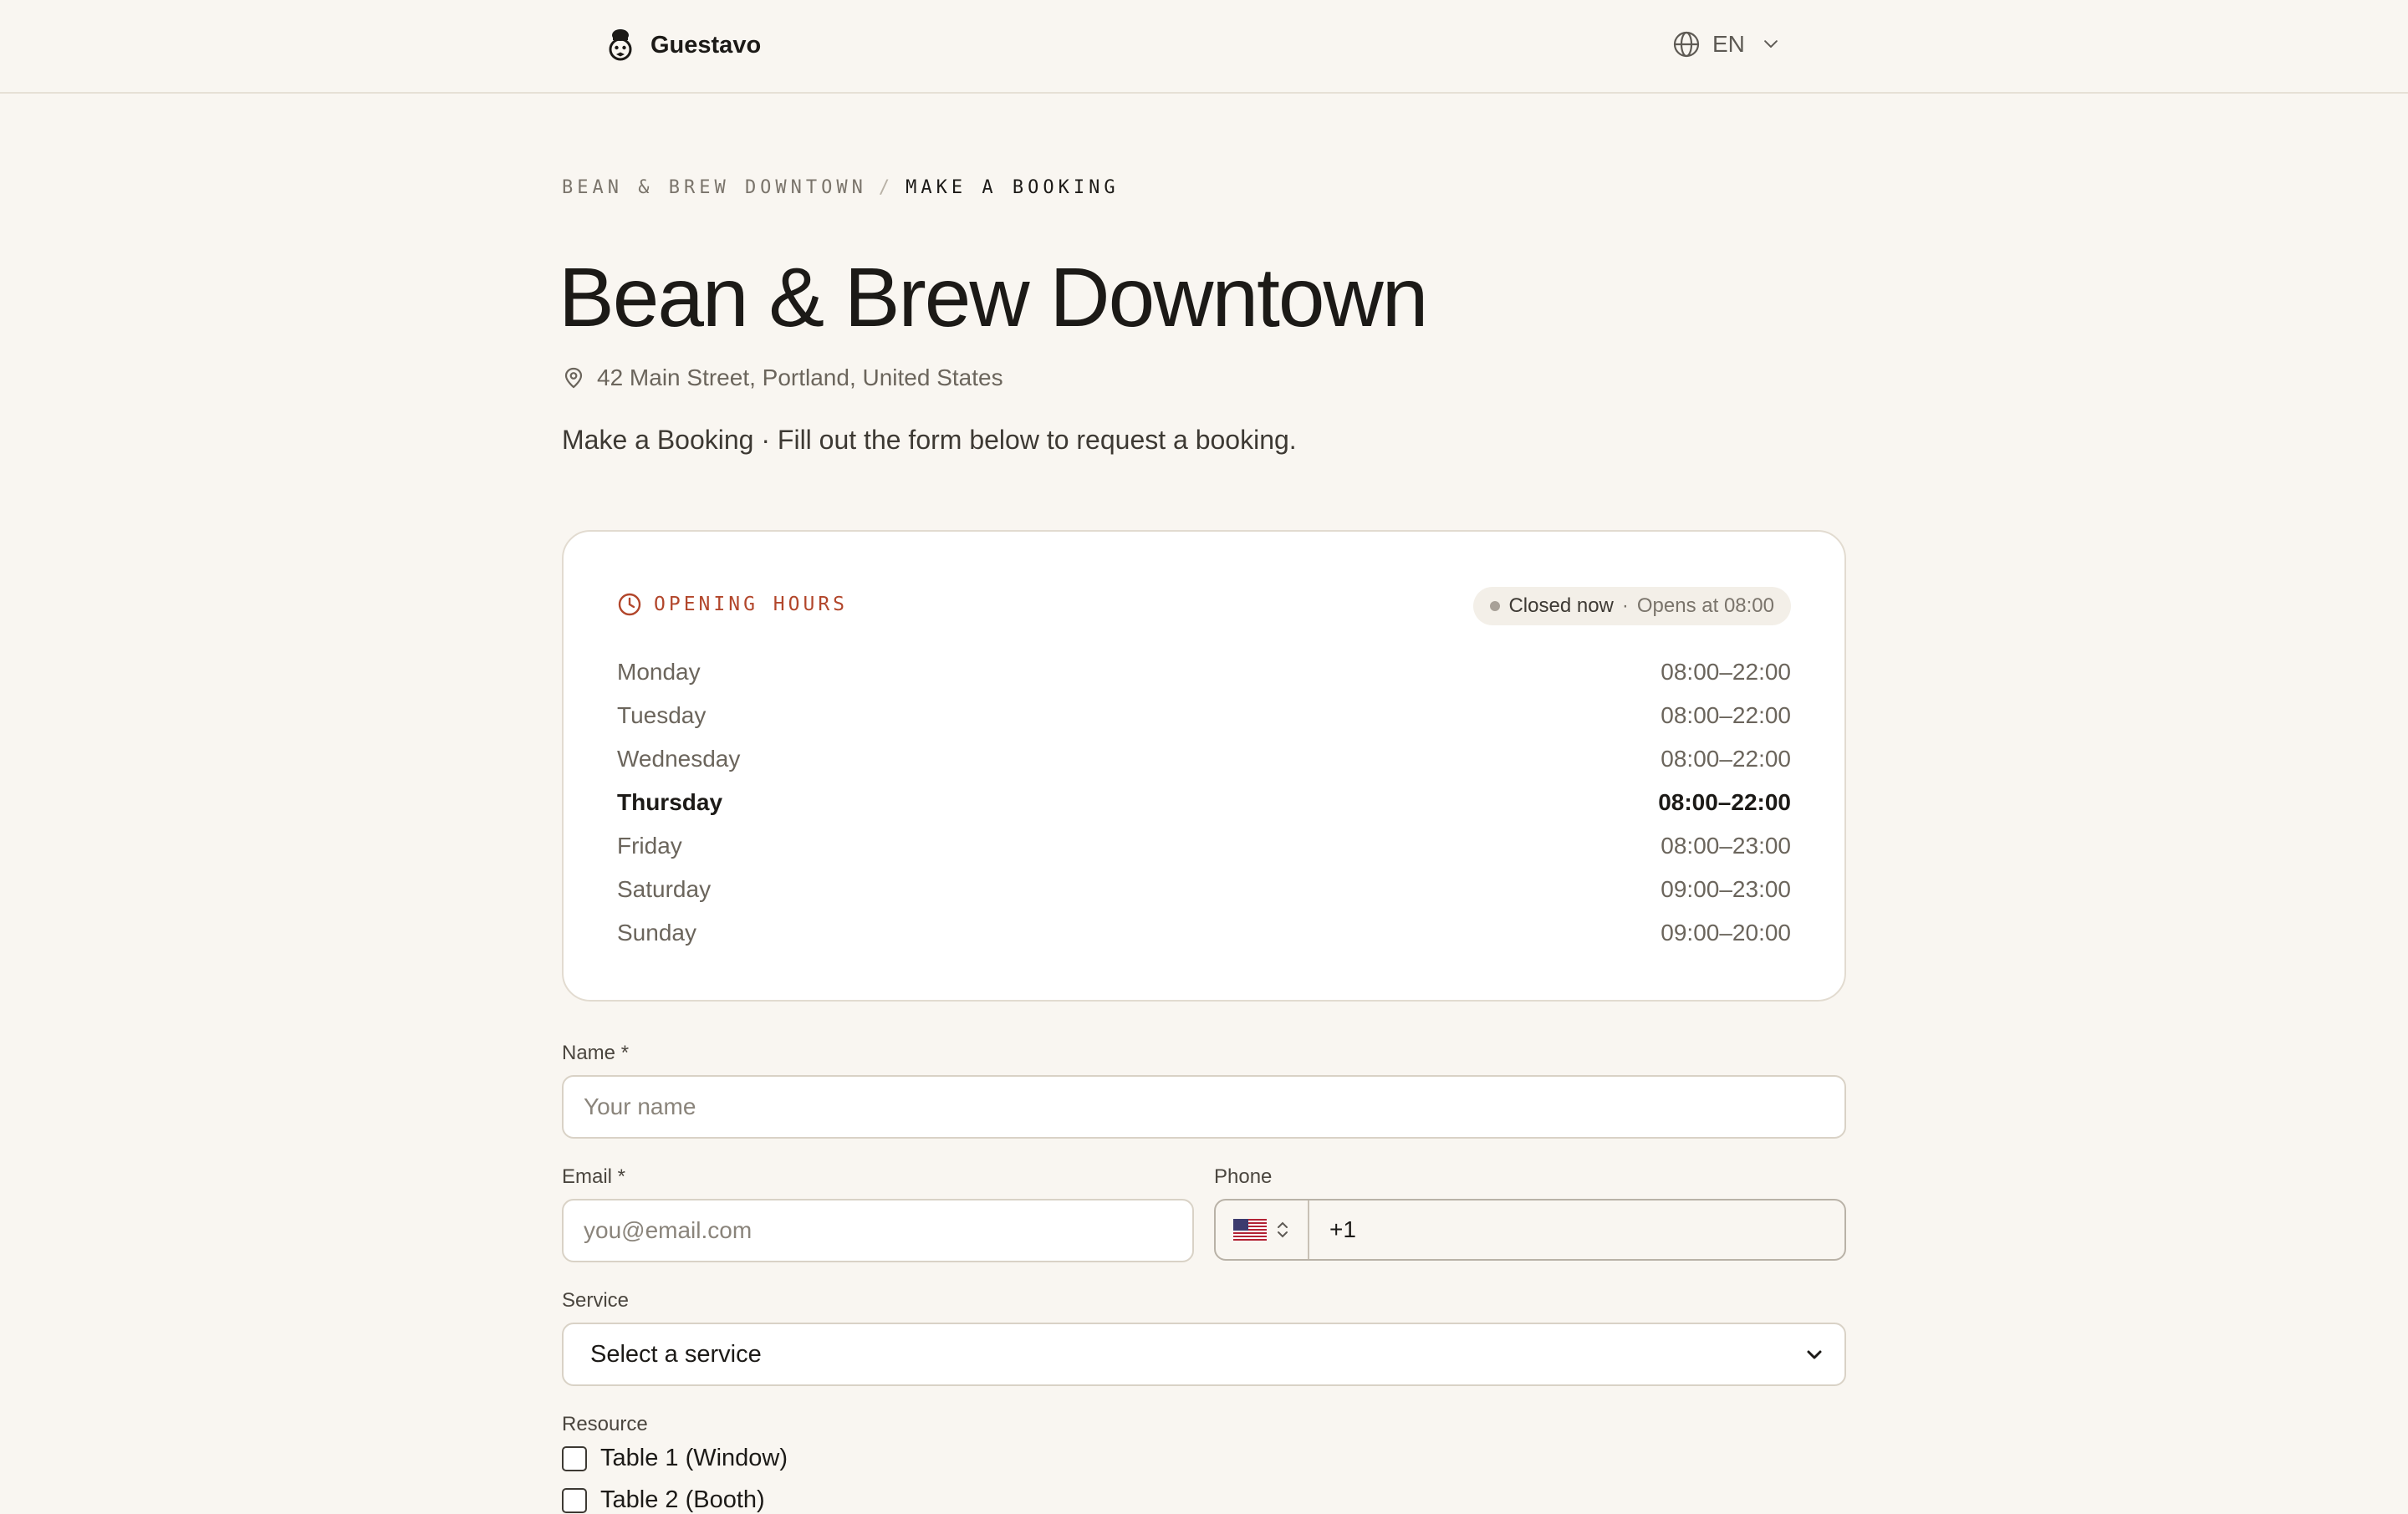  I want to click on day-hours: 09:00–23:00, so click(1726, 889).